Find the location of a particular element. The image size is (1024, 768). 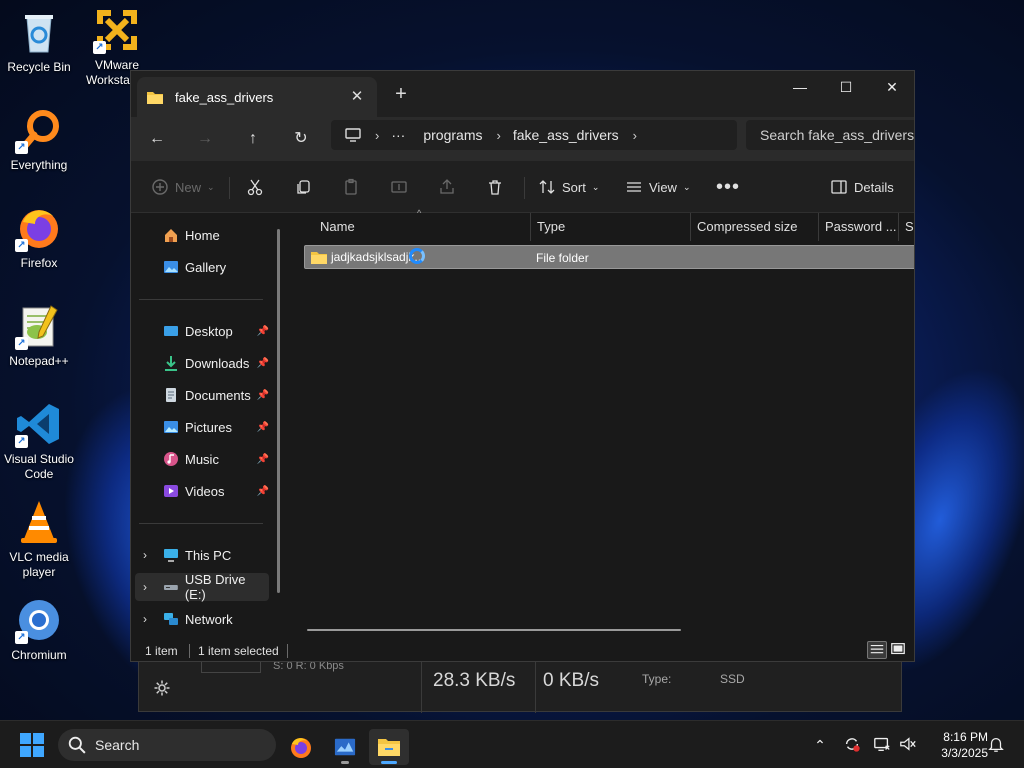

running-indicator is located at coordinates (345, 762).